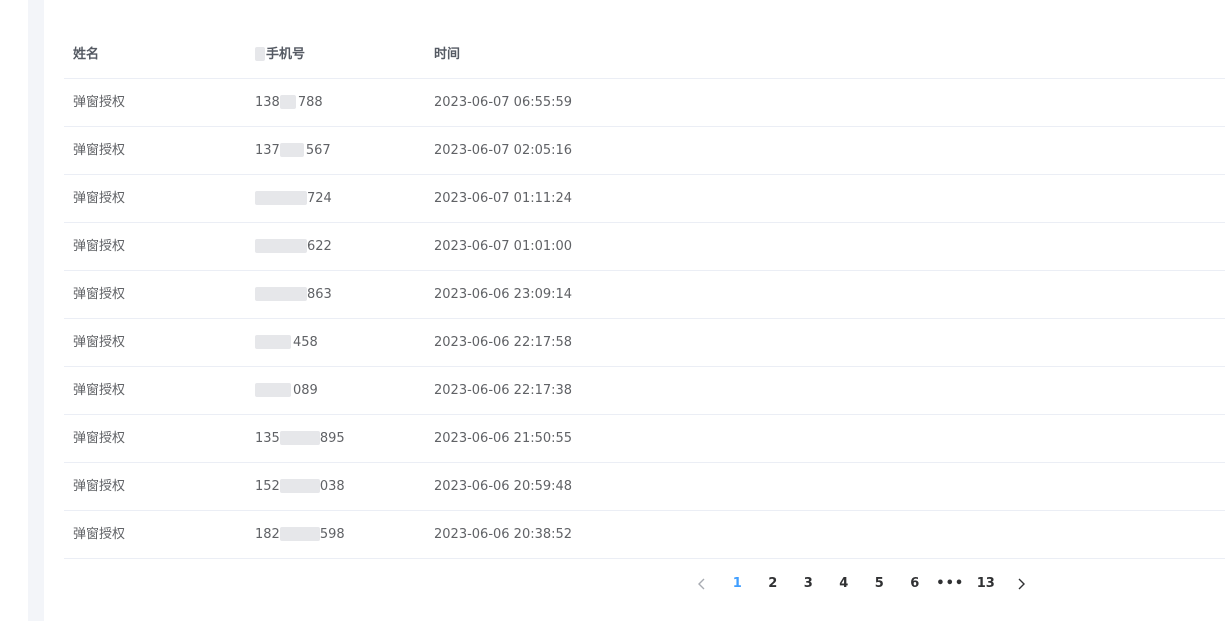 This screenshot has width=1225, height=621. What do you see at coordinates (286, 54) in the screenshot?
I see `header-phone-label: 手机号` at bounding box center [286, 54].